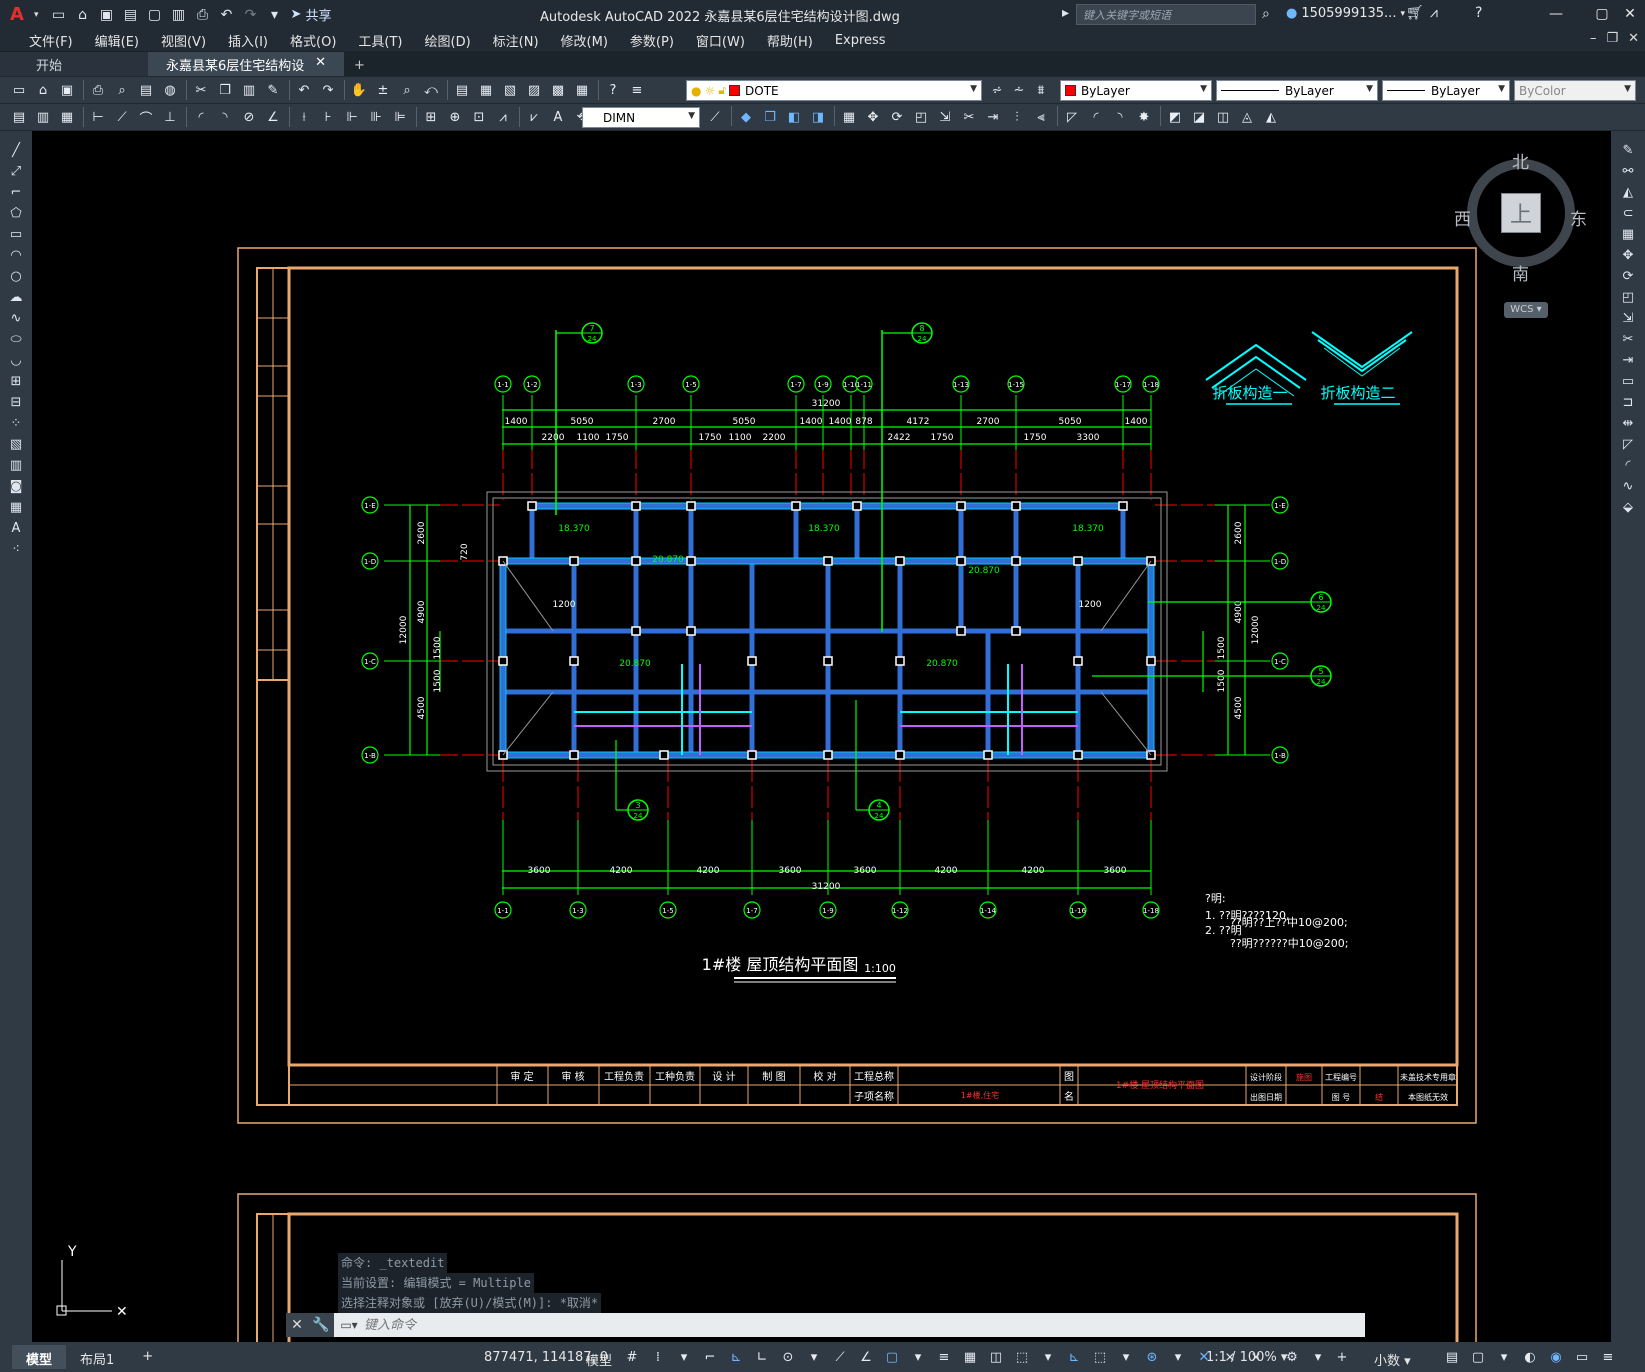 The width and height of the screenshot is (1645, 1372). I want to click on scale-side-icon: ◰, so click(1628, 297).